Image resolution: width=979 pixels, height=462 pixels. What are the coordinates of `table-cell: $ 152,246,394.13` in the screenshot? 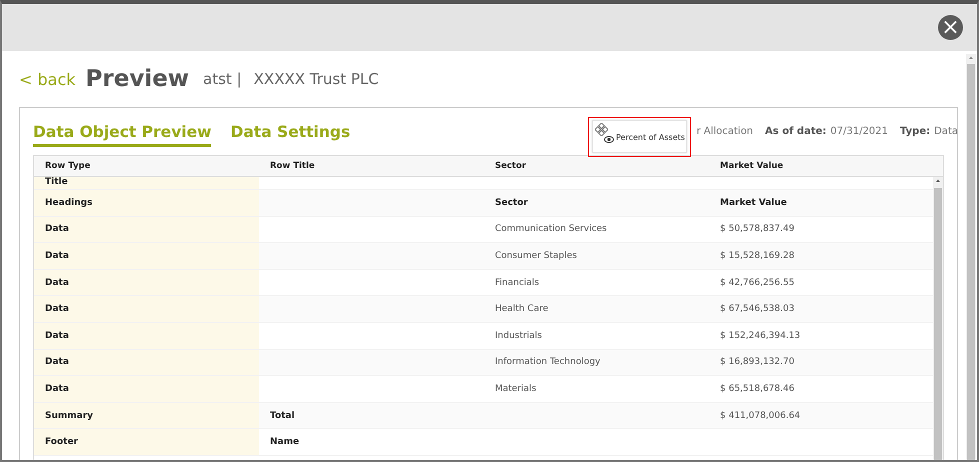 It's located at (760, 335).